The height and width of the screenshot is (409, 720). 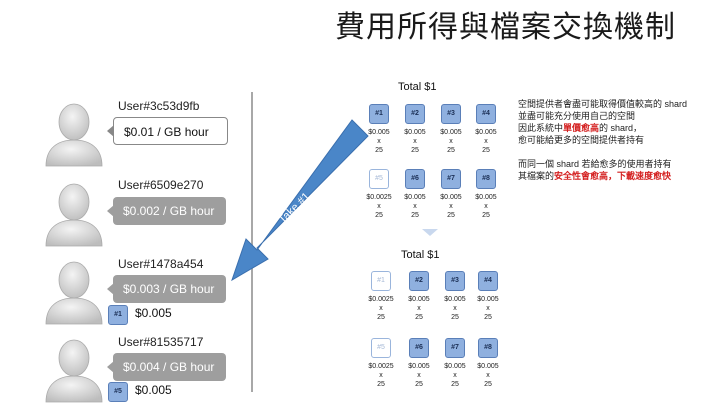 I want to click on note-line: 並盡可能充分使用自己的空間, so click(x=577, y=116).